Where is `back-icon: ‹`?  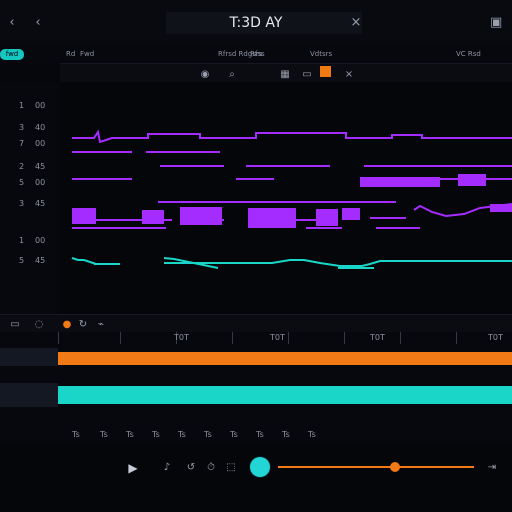 back-icon: ‹ is located at coordinates (12, 23).